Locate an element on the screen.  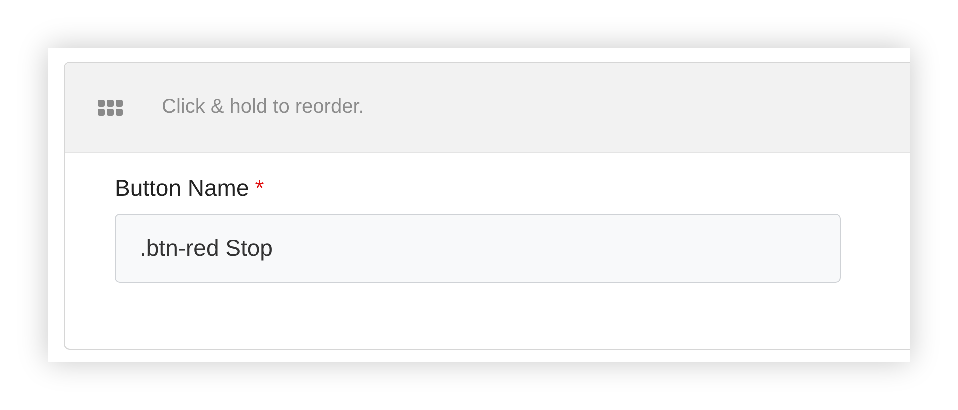
drag-handle-icon is located at coordinates (110, 108).